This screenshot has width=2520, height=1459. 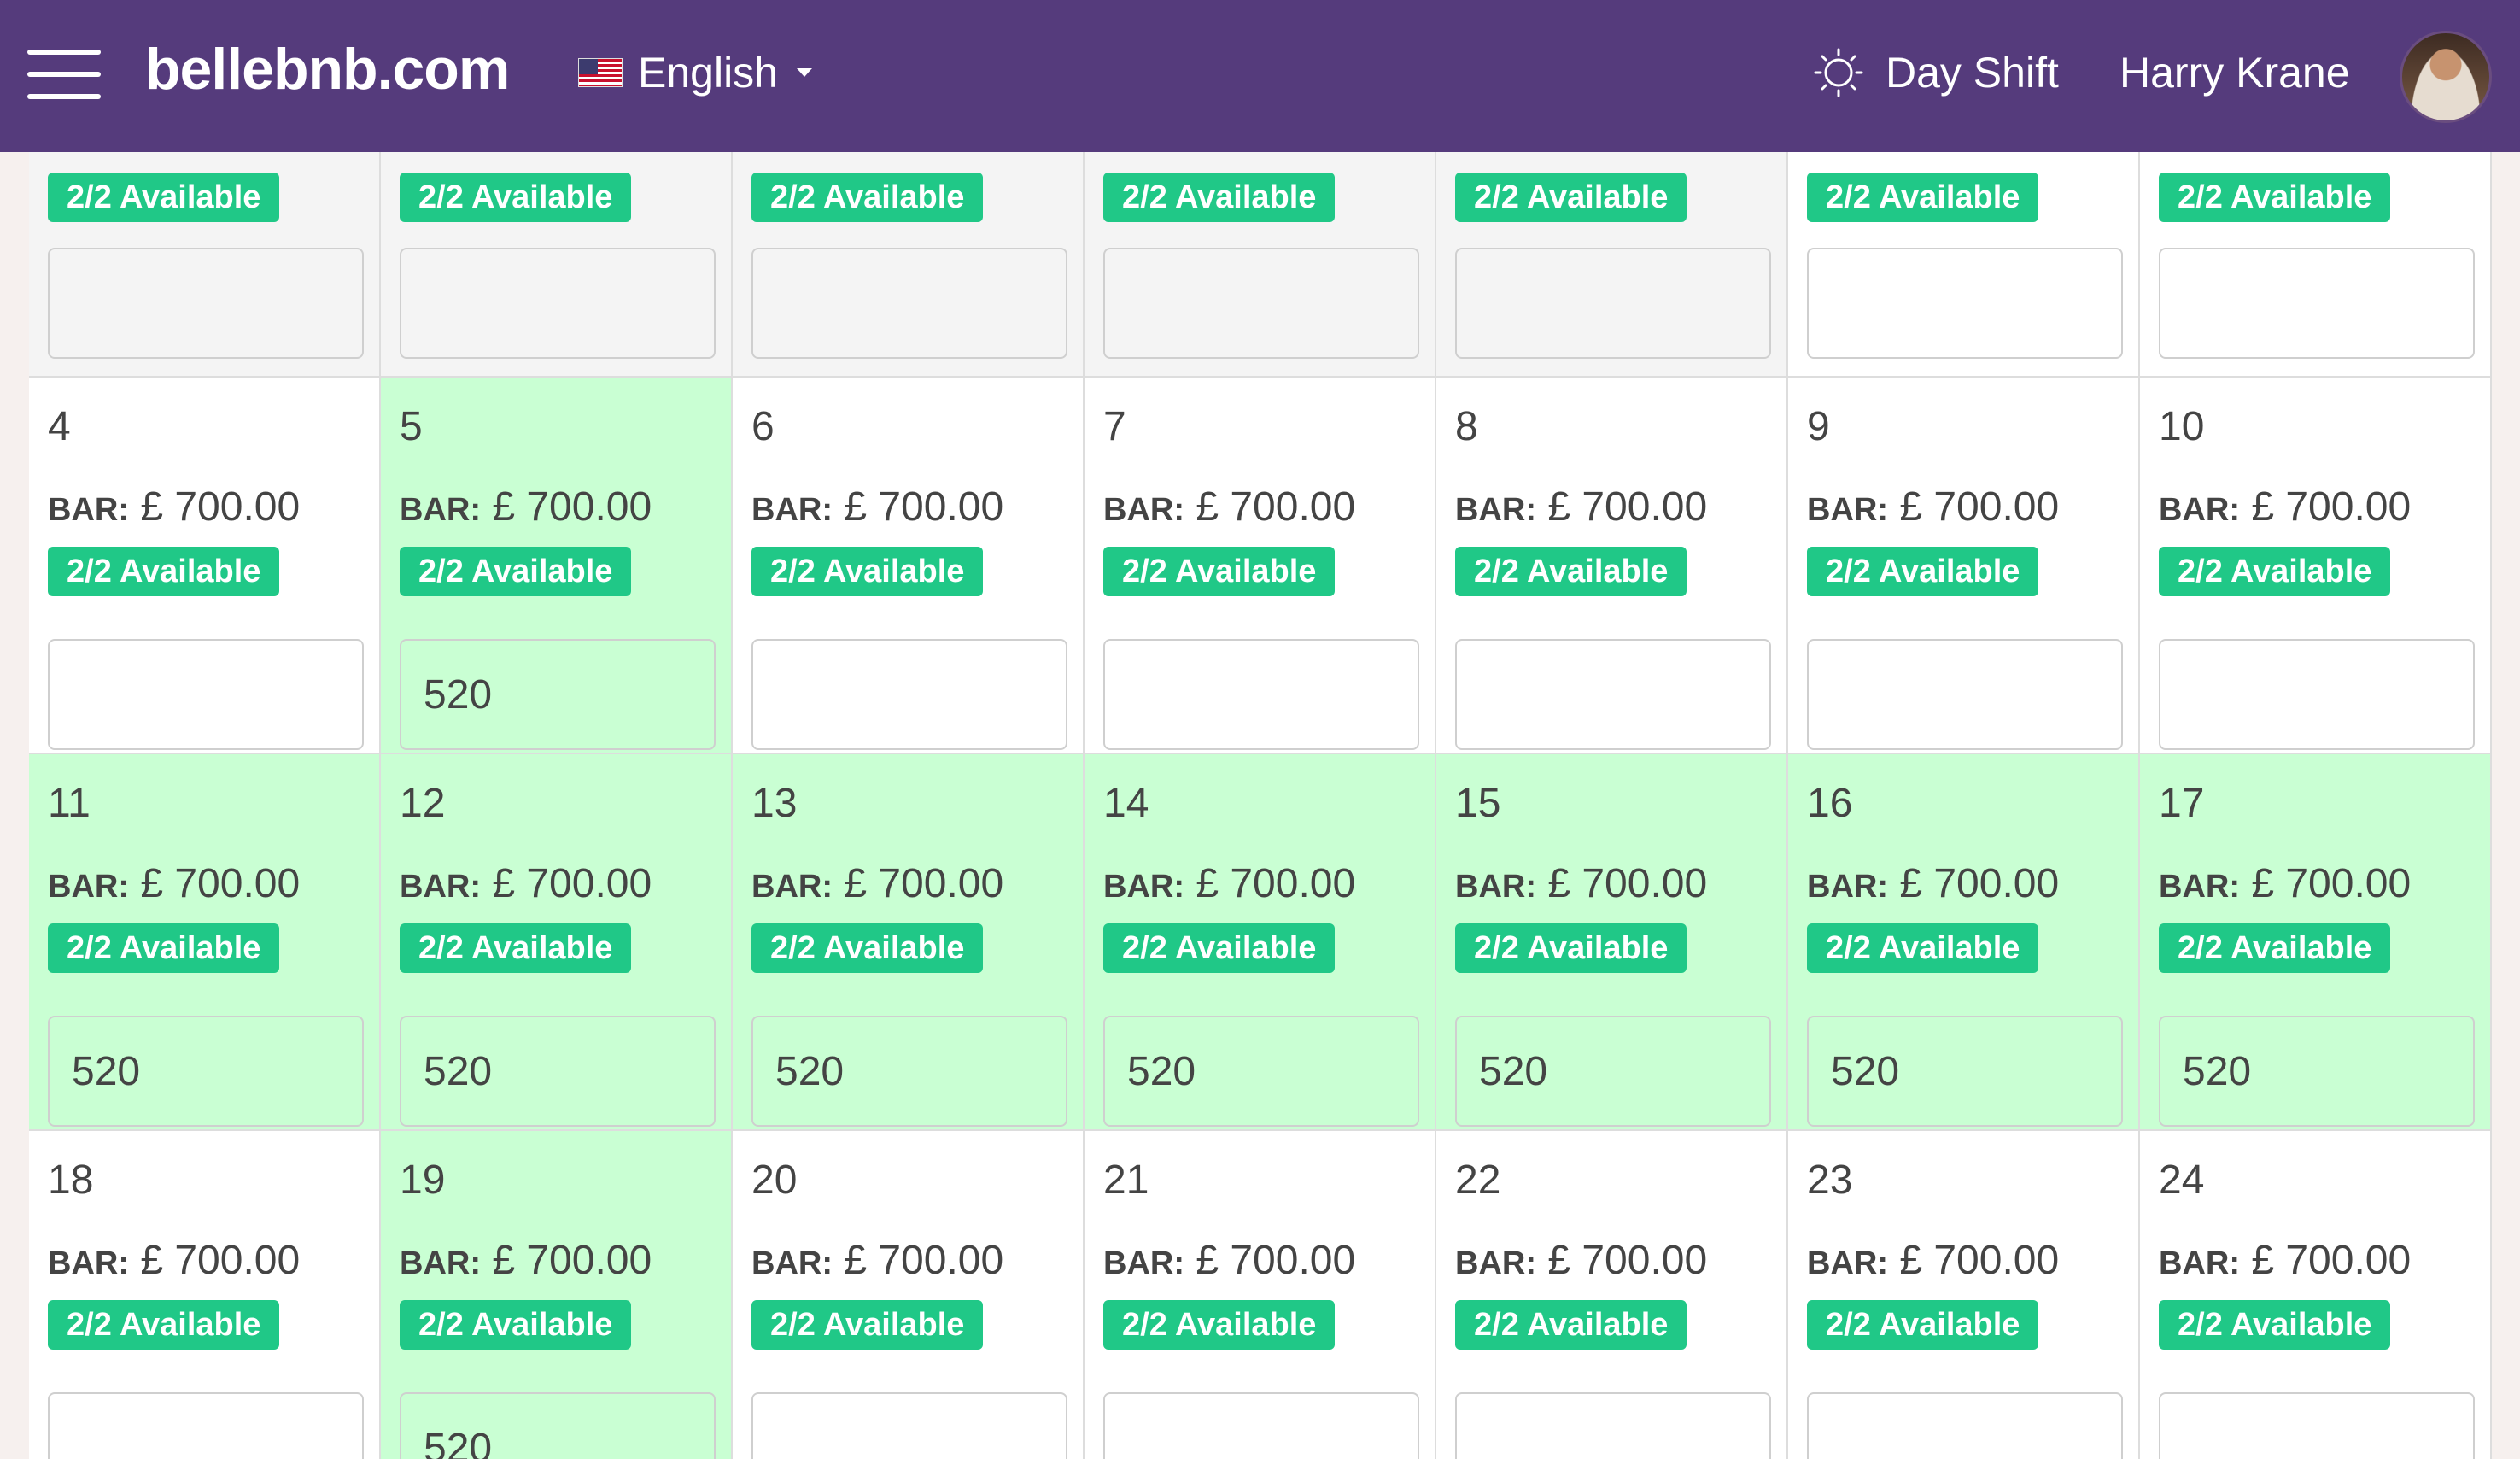 I want to click on day-number: 7, so click(x=1115, y=426).